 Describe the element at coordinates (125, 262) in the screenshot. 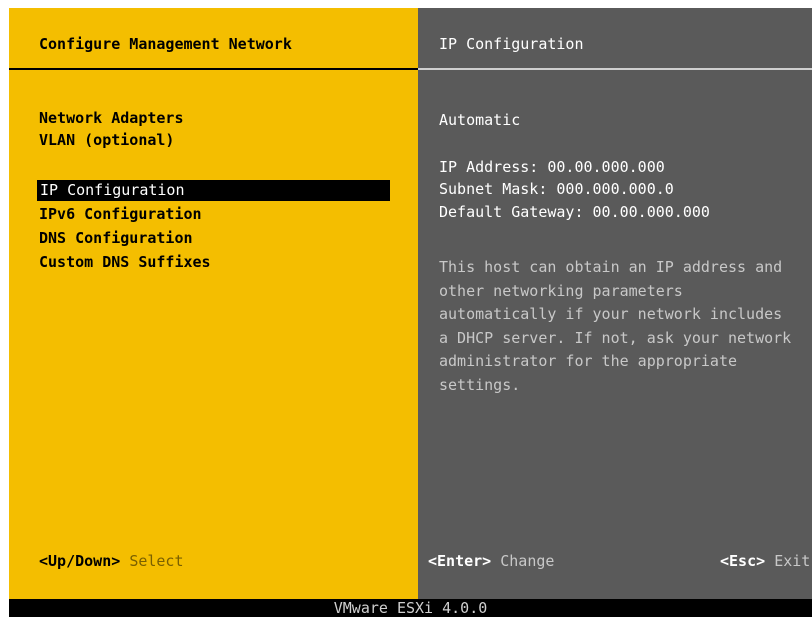

I see `menu-item-custom-dns-suffixes: Custom DNS Suffixes` at that location.